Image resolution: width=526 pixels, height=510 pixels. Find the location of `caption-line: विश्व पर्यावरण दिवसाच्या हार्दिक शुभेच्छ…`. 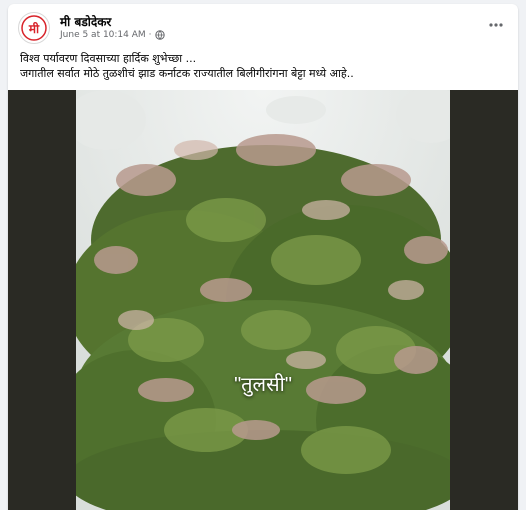

caption-line: विश्व पर्यावरण दिवसाच्या हार्दिक शुभेच्छ… is located at coordinates (108, 58).